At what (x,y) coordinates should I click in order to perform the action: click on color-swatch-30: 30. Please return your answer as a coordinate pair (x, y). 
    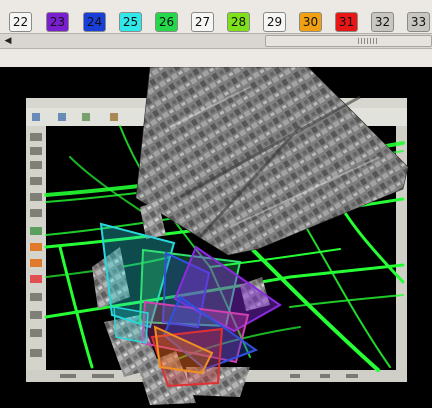
    Looking at the image, I should click on (310, 22).